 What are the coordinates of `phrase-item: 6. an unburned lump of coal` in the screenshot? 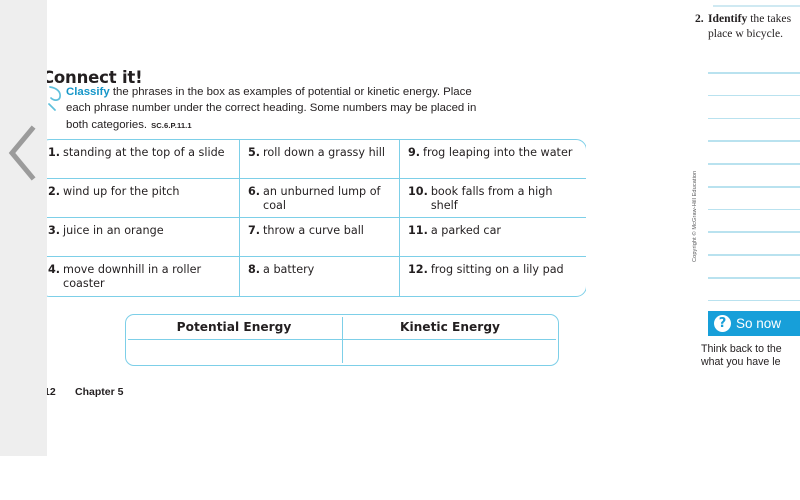 It's located at (320, 198).